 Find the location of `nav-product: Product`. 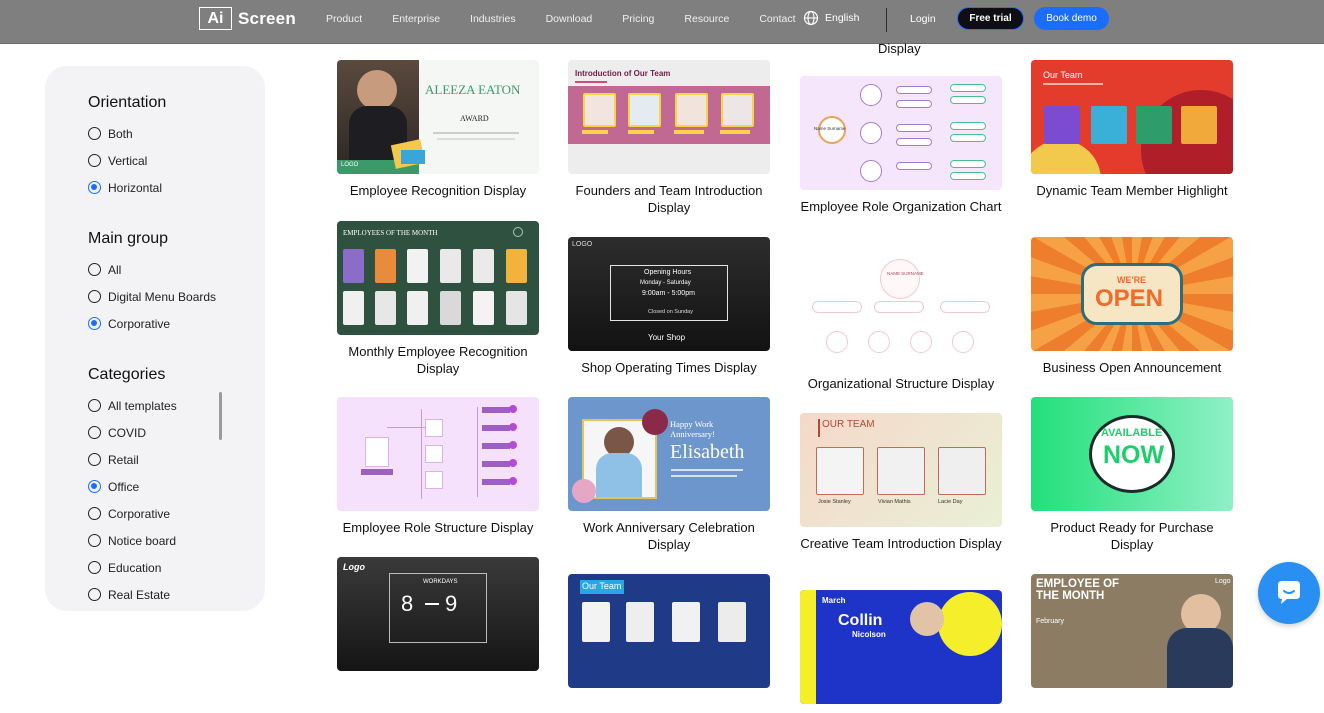

nav-product: Product is located at coordinates (344, 19).